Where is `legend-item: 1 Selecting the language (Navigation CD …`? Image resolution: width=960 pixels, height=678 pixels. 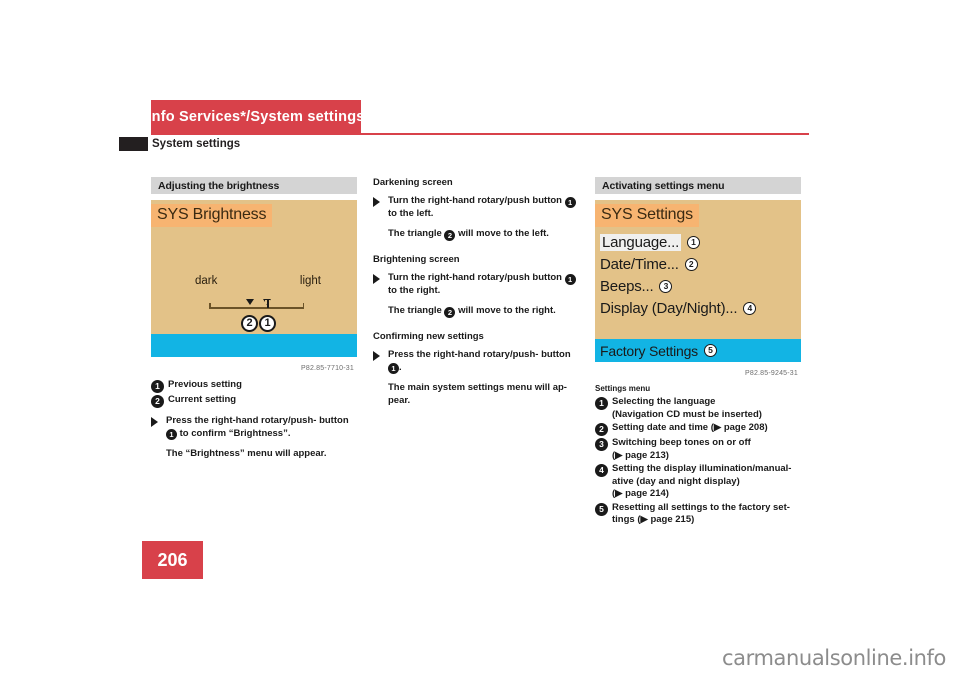
legend-item: 1 Selecting the language (Navigation CD … is located at coordinates (698, 408).